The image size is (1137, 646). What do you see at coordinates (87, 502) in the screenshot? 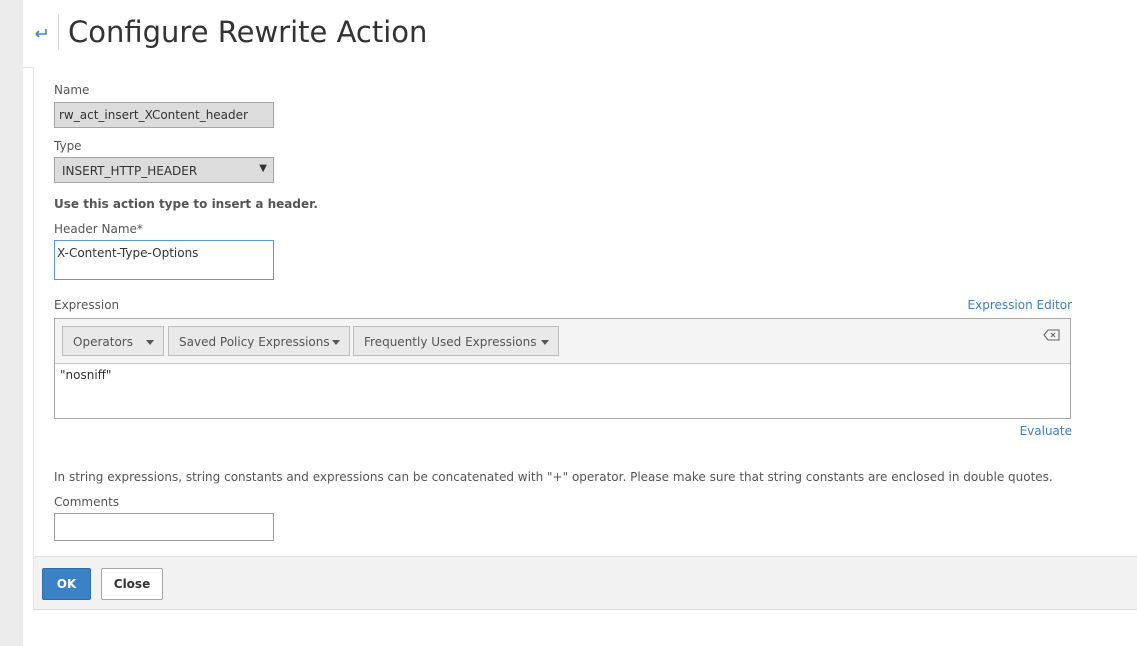
I see `comments-label: Comments` at bounding box center [87, 502].